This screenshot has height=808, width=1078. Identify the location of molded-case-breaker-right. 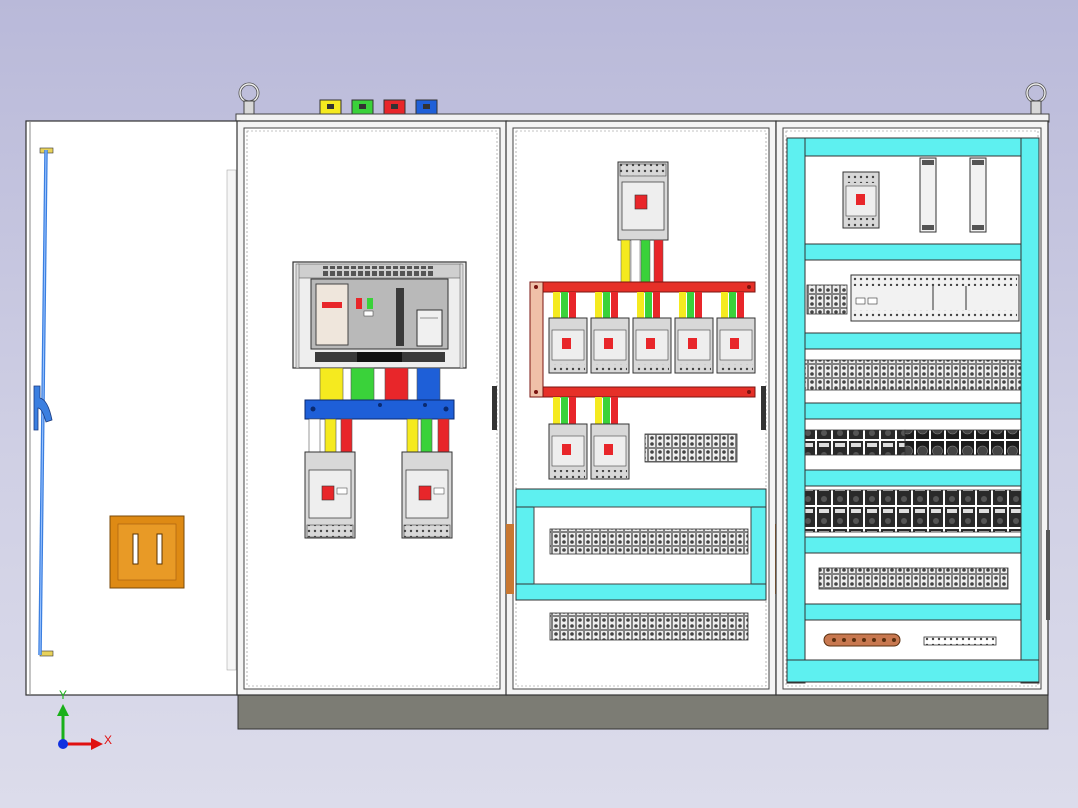
(427, 495).